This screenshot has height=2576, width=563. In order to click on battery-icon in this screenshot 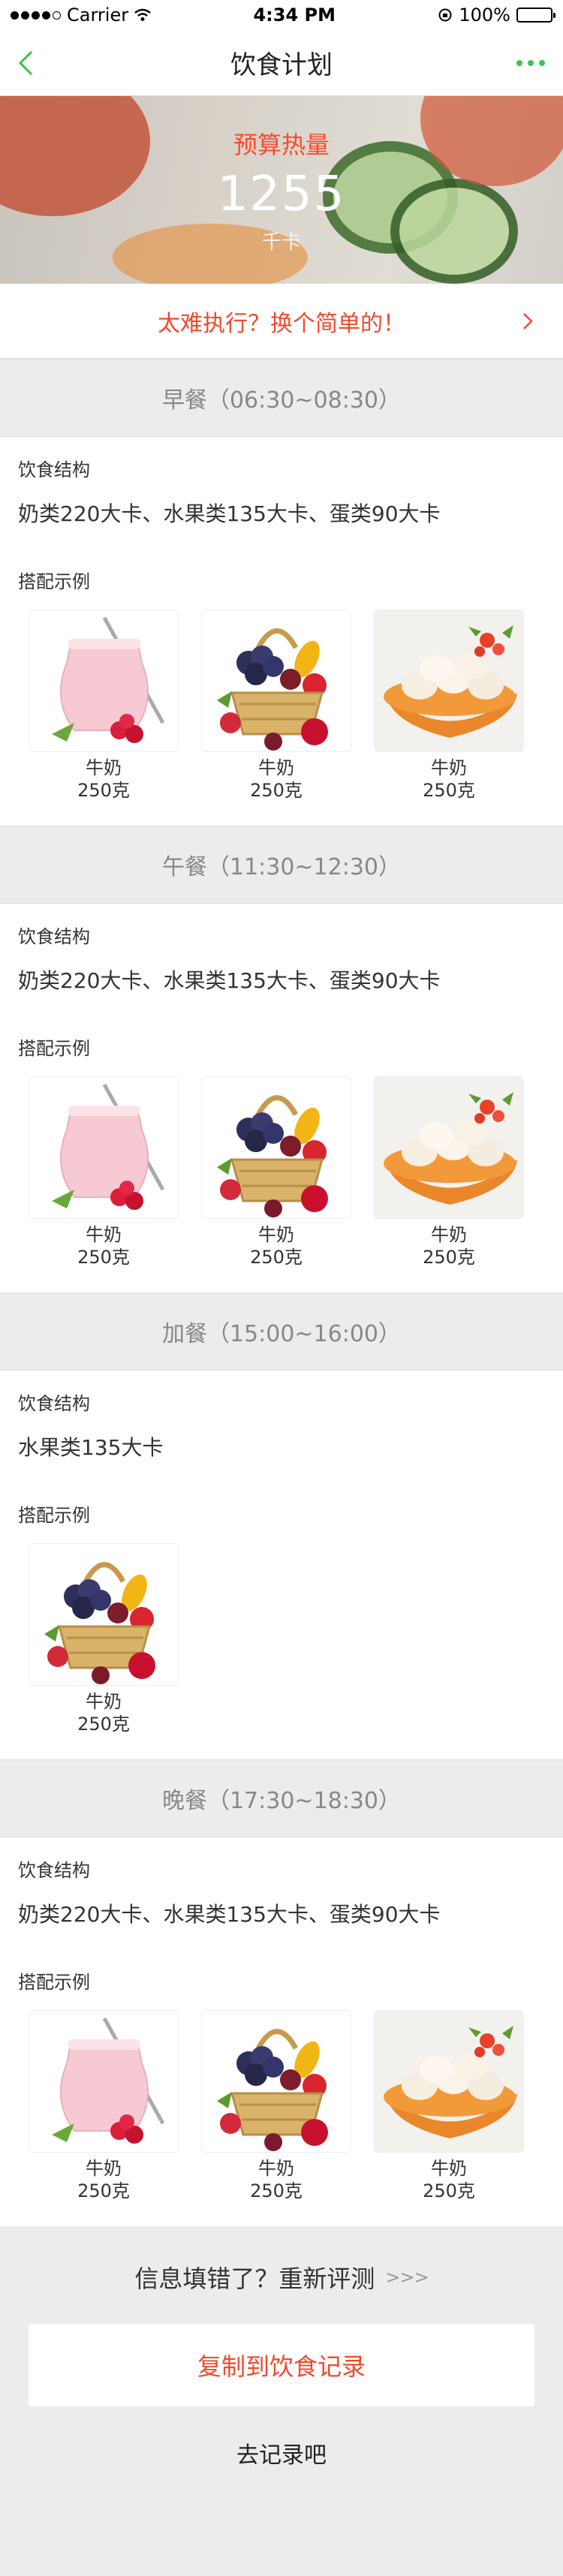, I will do `click(535, 16)`.